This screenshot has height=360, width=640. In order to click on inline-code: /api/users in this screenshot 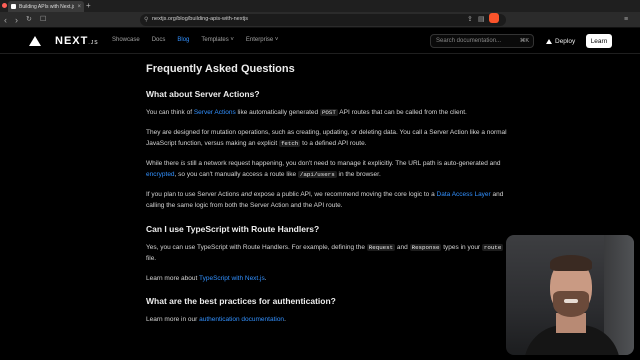, I will do `click(317, 174)`.